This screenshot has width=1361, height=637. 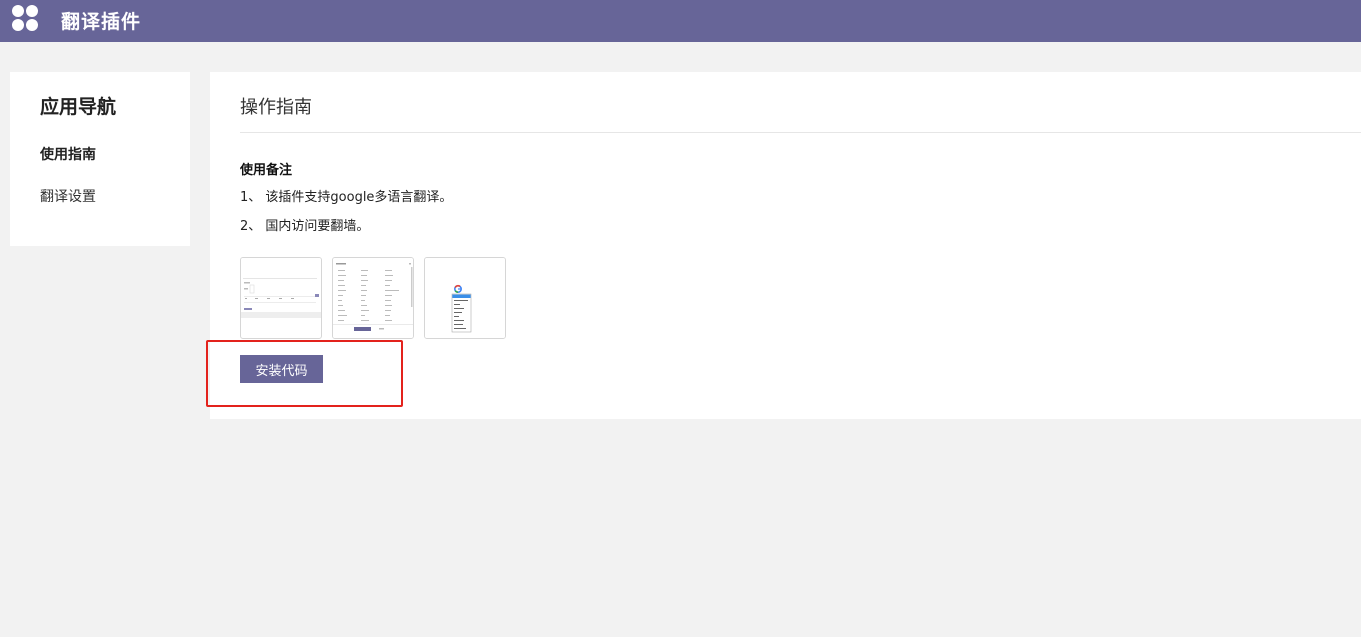 I want to click on install-code-button: 安装代码, so click(x=281, y=369).